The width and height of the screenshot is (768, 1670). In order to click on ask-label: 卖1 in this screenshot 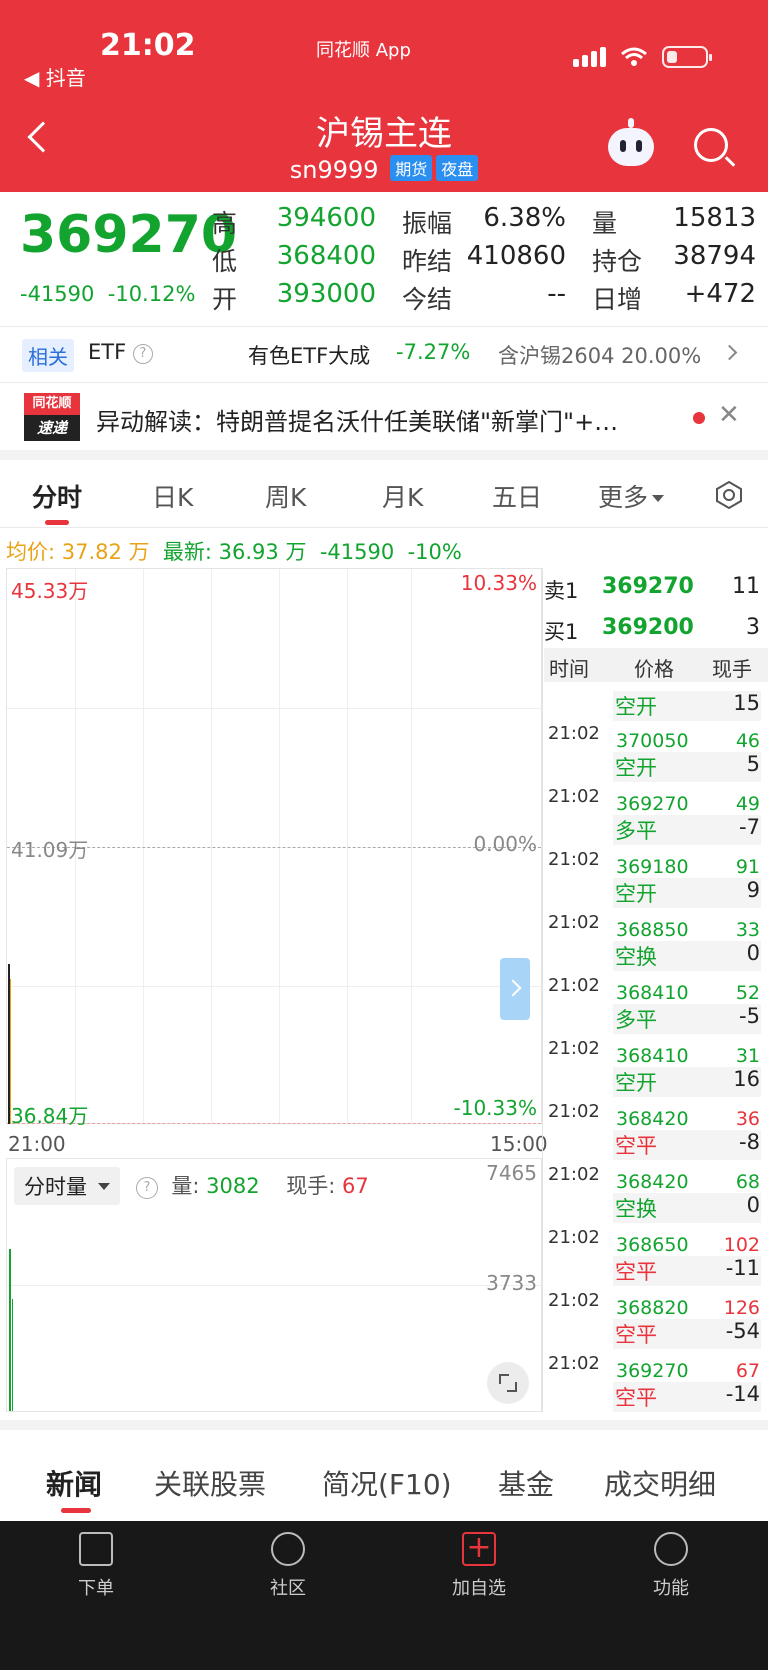, I will do `click(561, 591)`.